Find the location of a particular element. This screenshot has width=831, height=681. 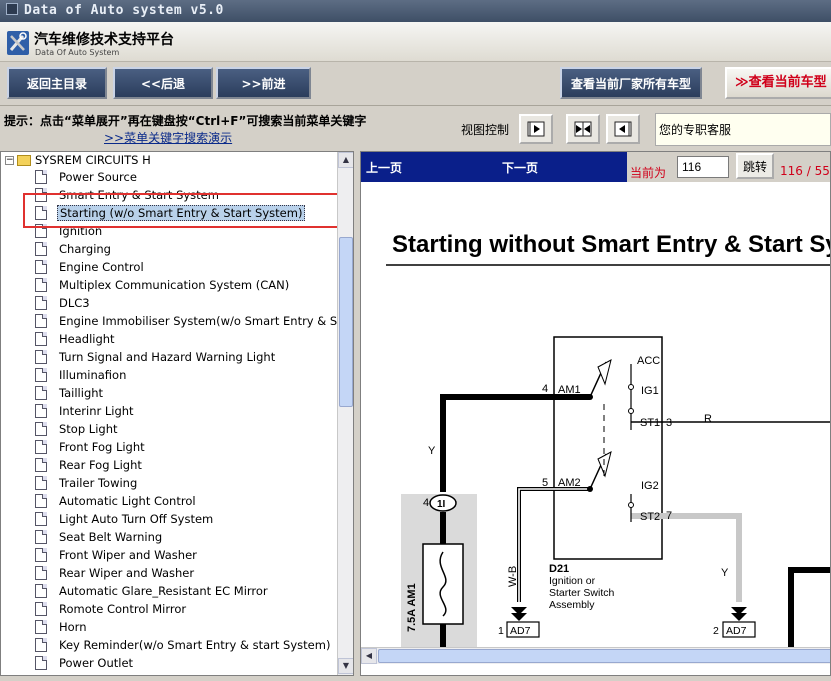

tree-item: Headlight is located at coordinates (76, 339).